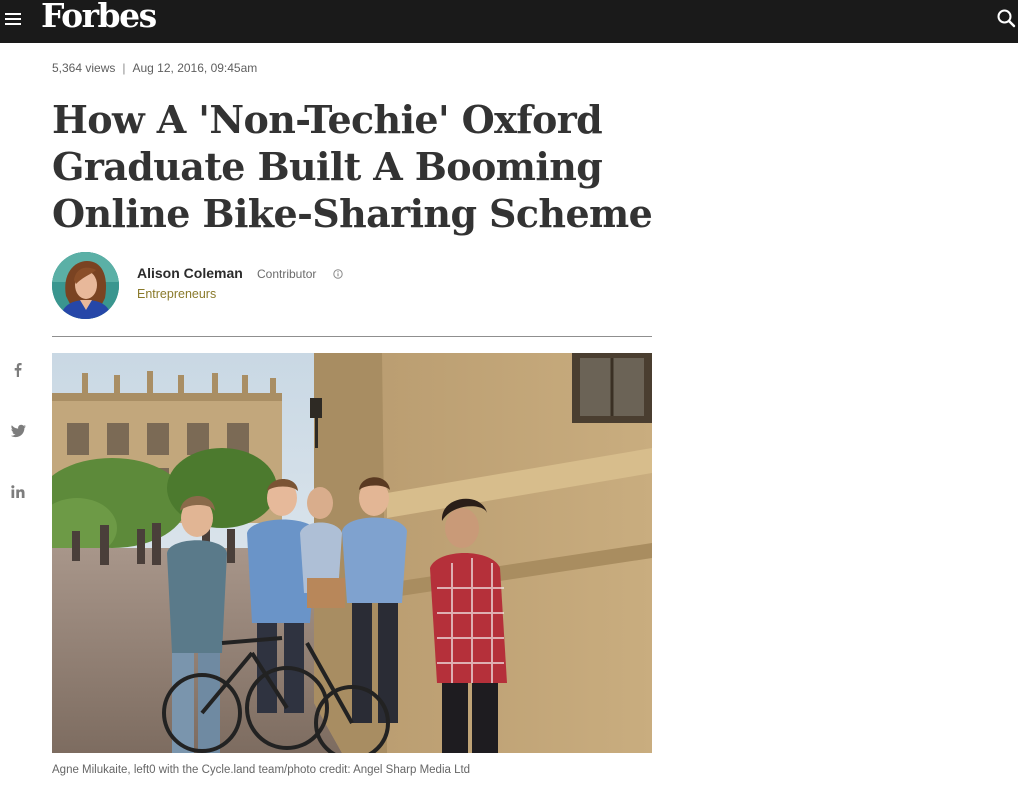  What do you see at coordinates (338, 274) in the screenshot?
I see `info-icon` at bounding box center [338, 274].